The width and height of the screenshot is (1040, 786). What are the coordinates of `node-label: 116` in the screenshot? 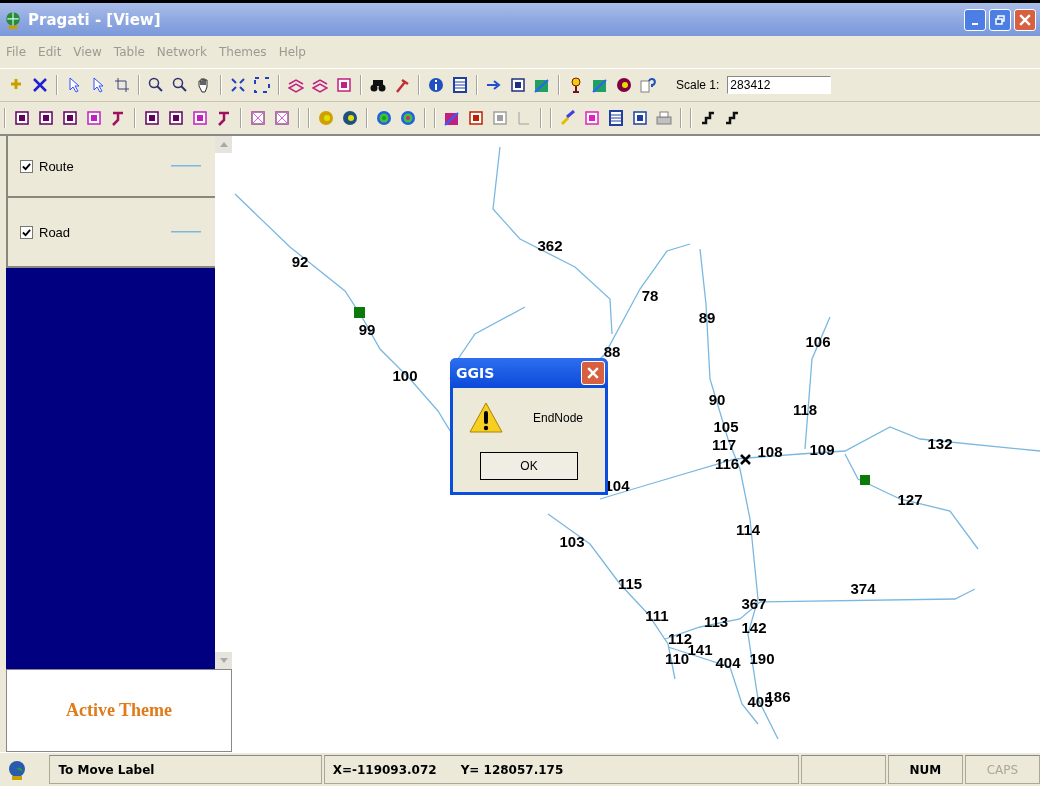 It's located at (727, 463).